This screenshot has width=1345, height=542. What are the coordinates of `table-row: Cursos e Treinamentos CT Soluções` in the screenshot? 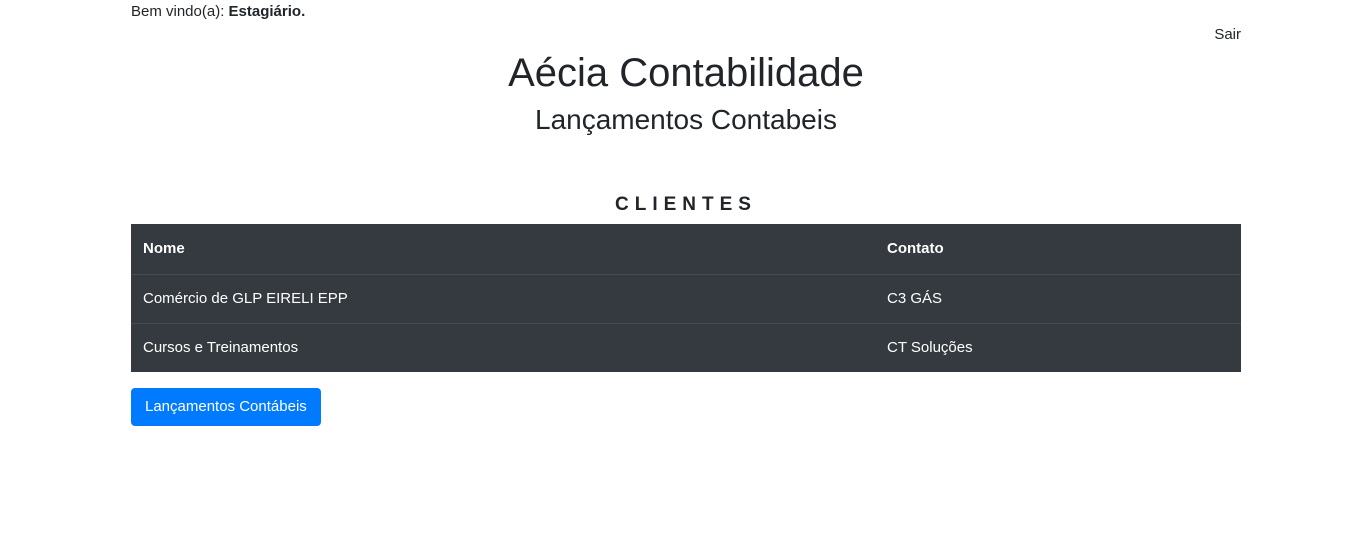 It's located at (686, 347).